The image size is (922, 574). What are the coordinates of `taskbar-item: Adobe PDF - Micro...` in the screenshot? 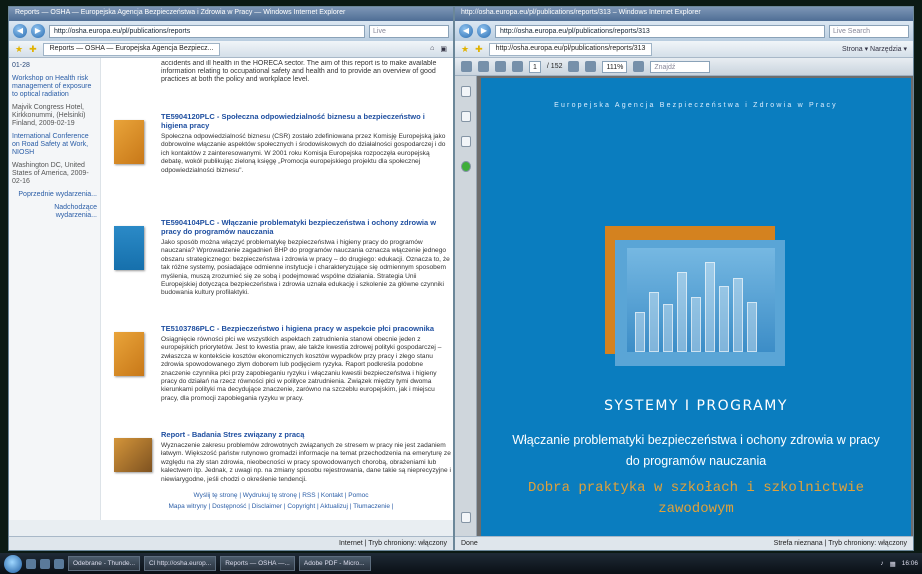 It's located at (334, 563).